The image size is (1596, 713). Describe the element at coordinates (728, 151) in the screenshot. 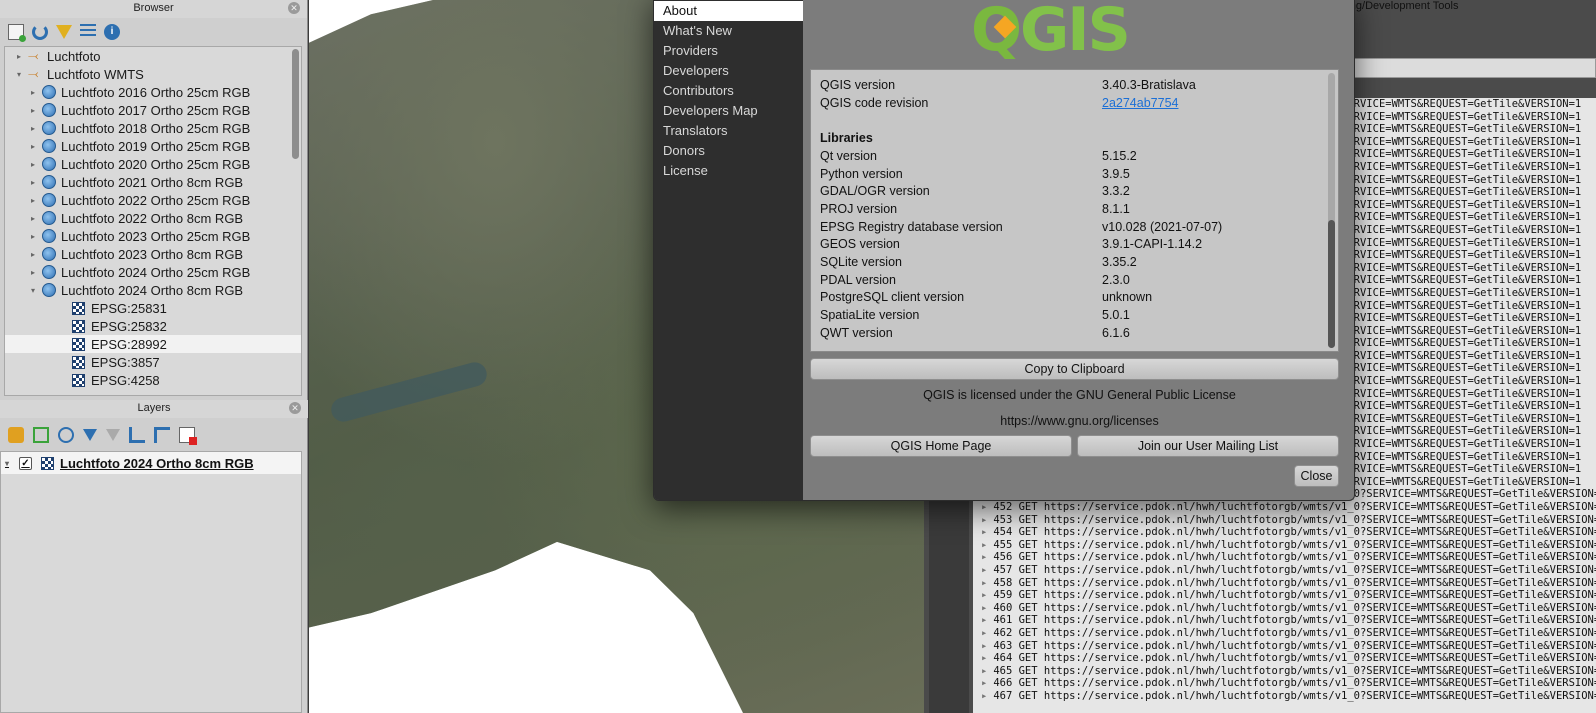

I see `about-nav-item: Donors` at that location.